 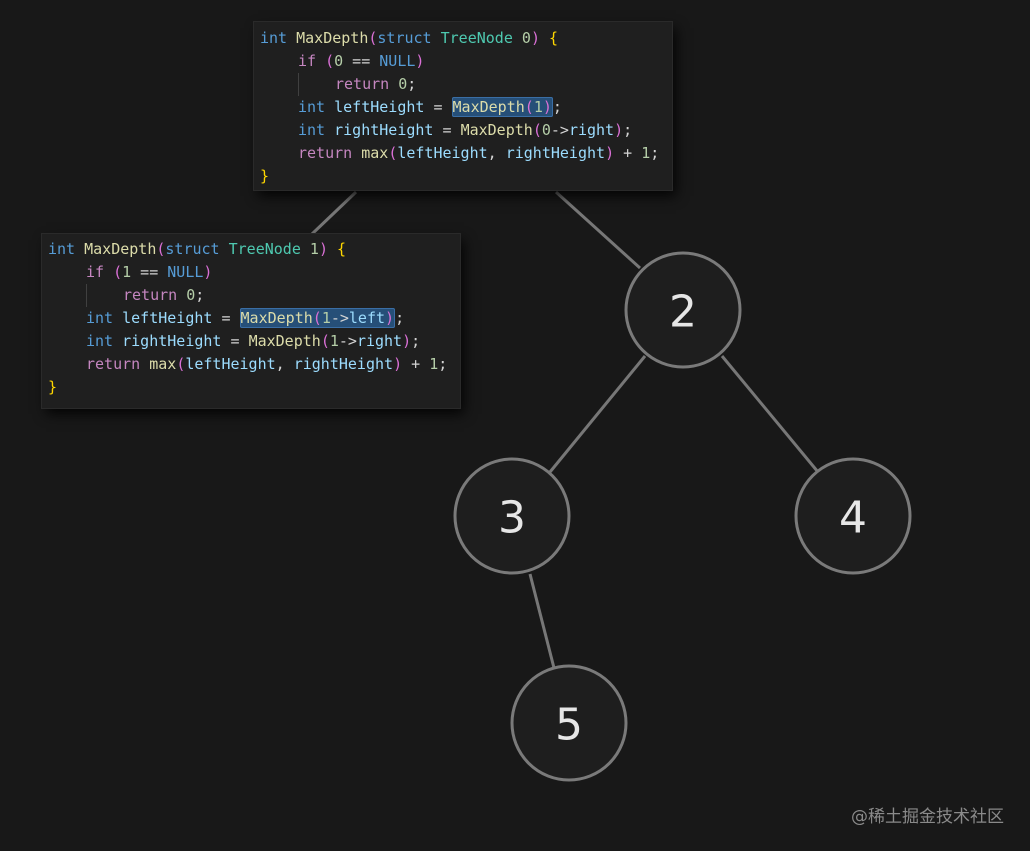 What do you see at coordinates (442, 153) in the screenshot?
I see `code-token: leftHeight` at bounding box center [442, 153].